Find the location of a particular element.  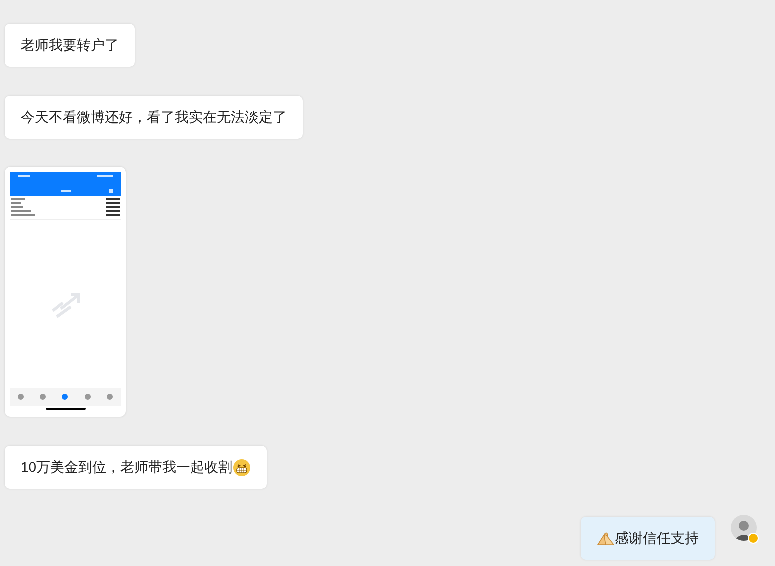

message-bubble: 老师我要转户了 is located at coordinates (70, 45).